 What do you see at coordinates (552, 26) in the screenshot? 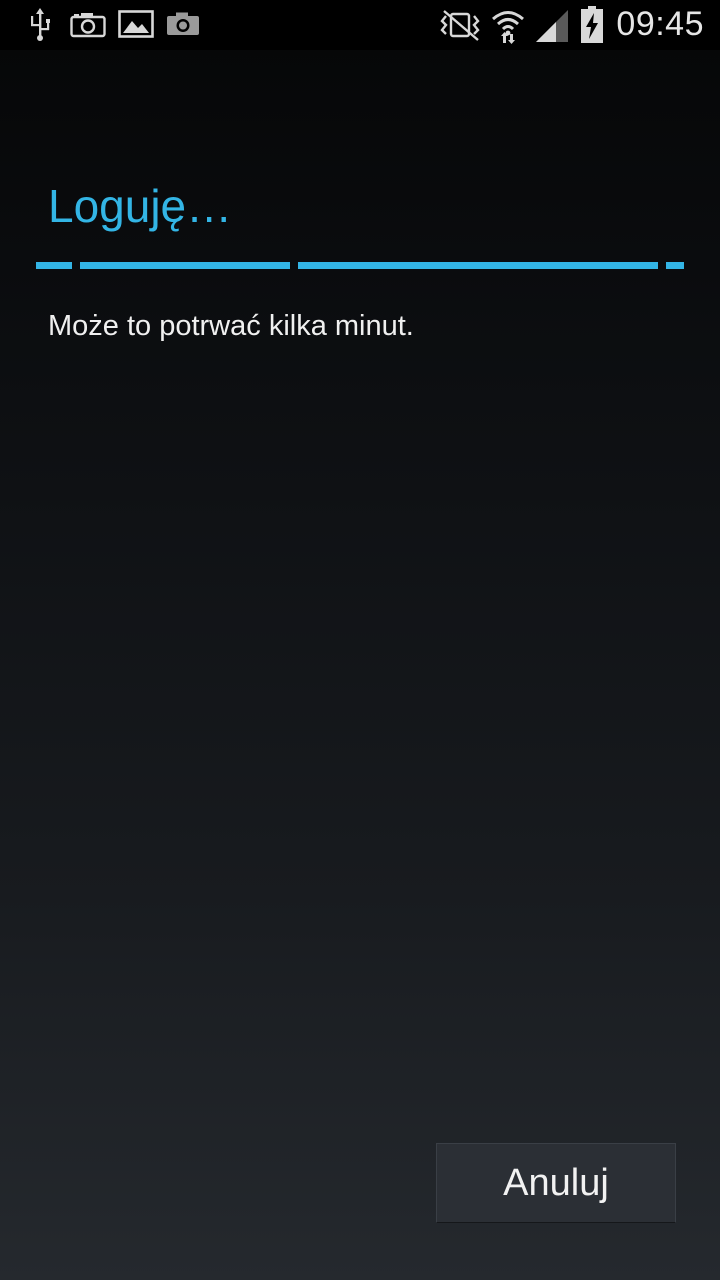
I see `signal-icon` at bounding box center [552, 26].